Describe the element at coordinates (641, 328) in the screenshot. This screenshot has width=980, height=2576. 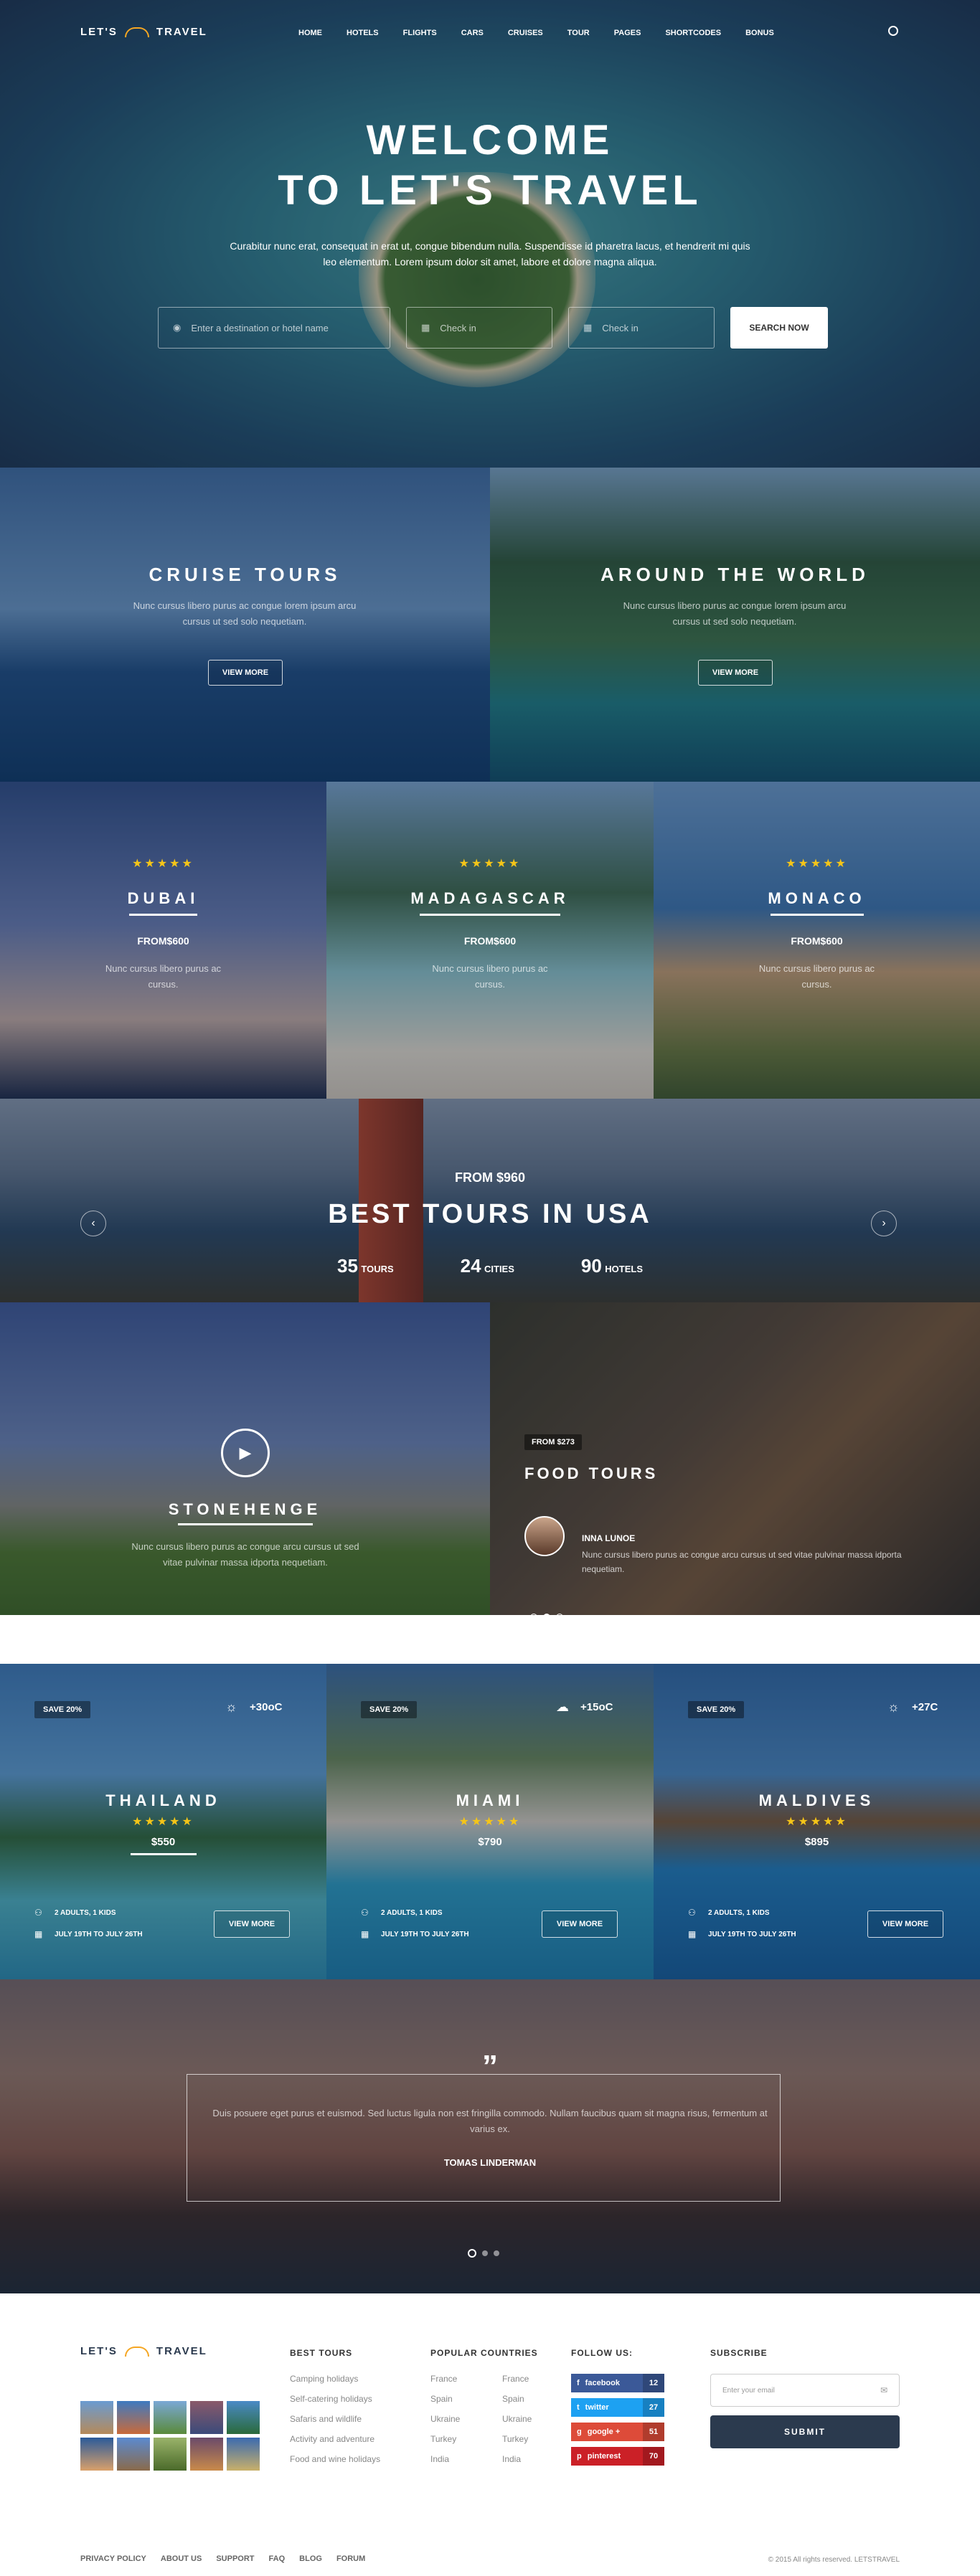
I see `checkout-input: ▦ Check in` at that location.